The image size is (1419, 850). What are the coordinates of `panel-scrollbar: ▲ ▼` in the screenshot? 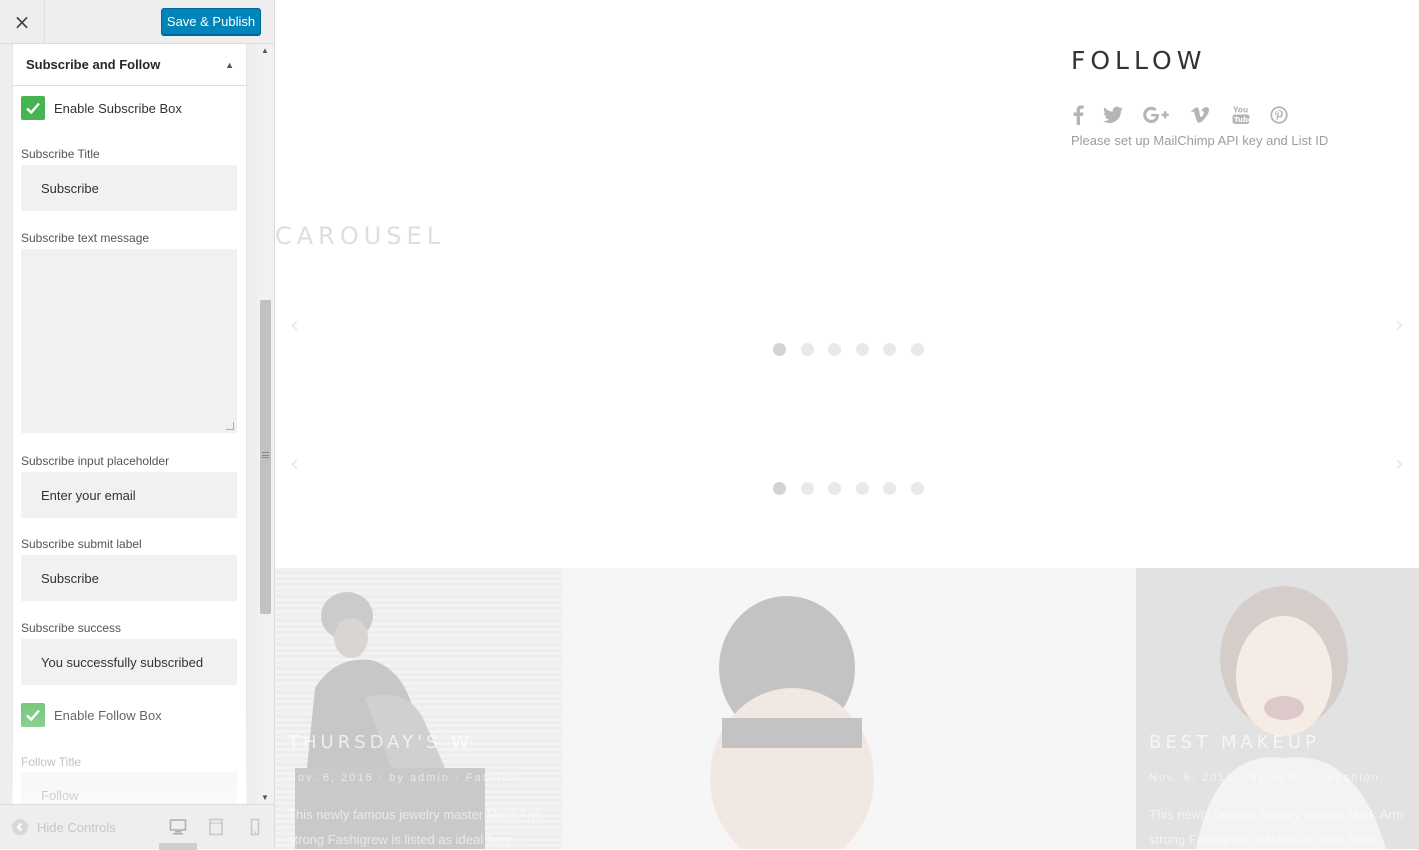 It's located at (265, 424).